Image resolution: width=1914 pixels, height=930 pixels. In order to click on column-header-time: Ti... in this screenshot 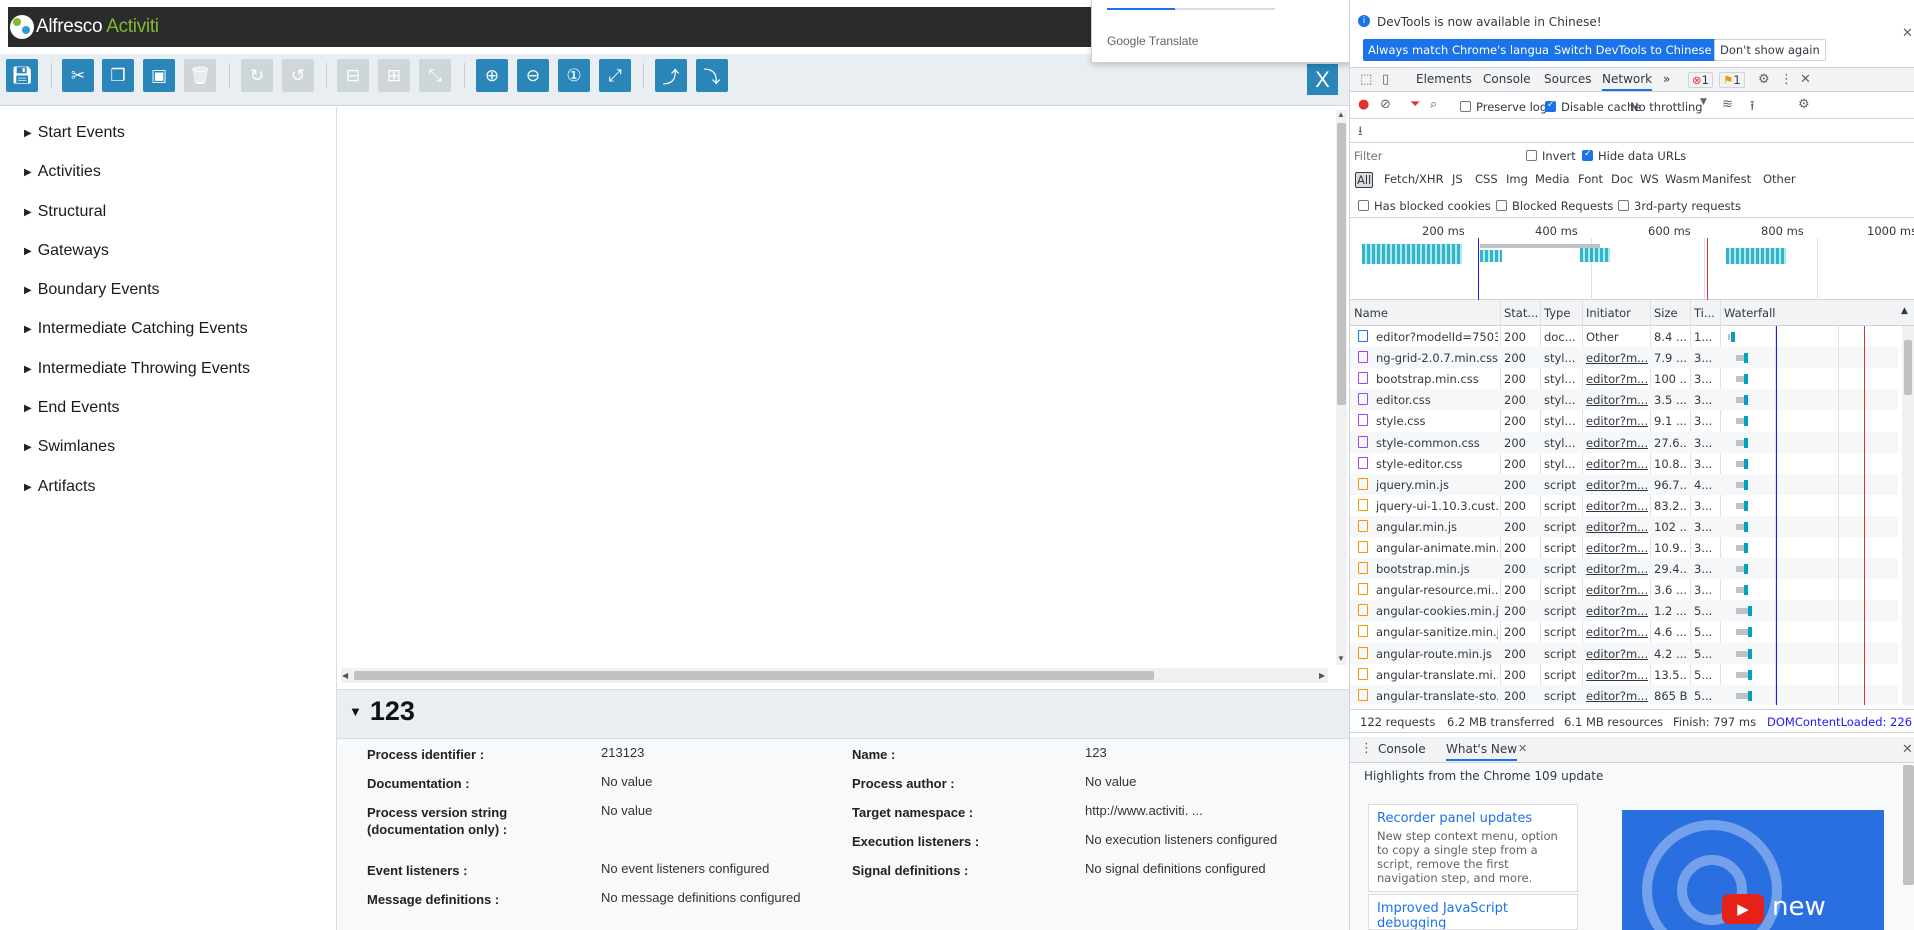, I will do `click(1704, 313)`.